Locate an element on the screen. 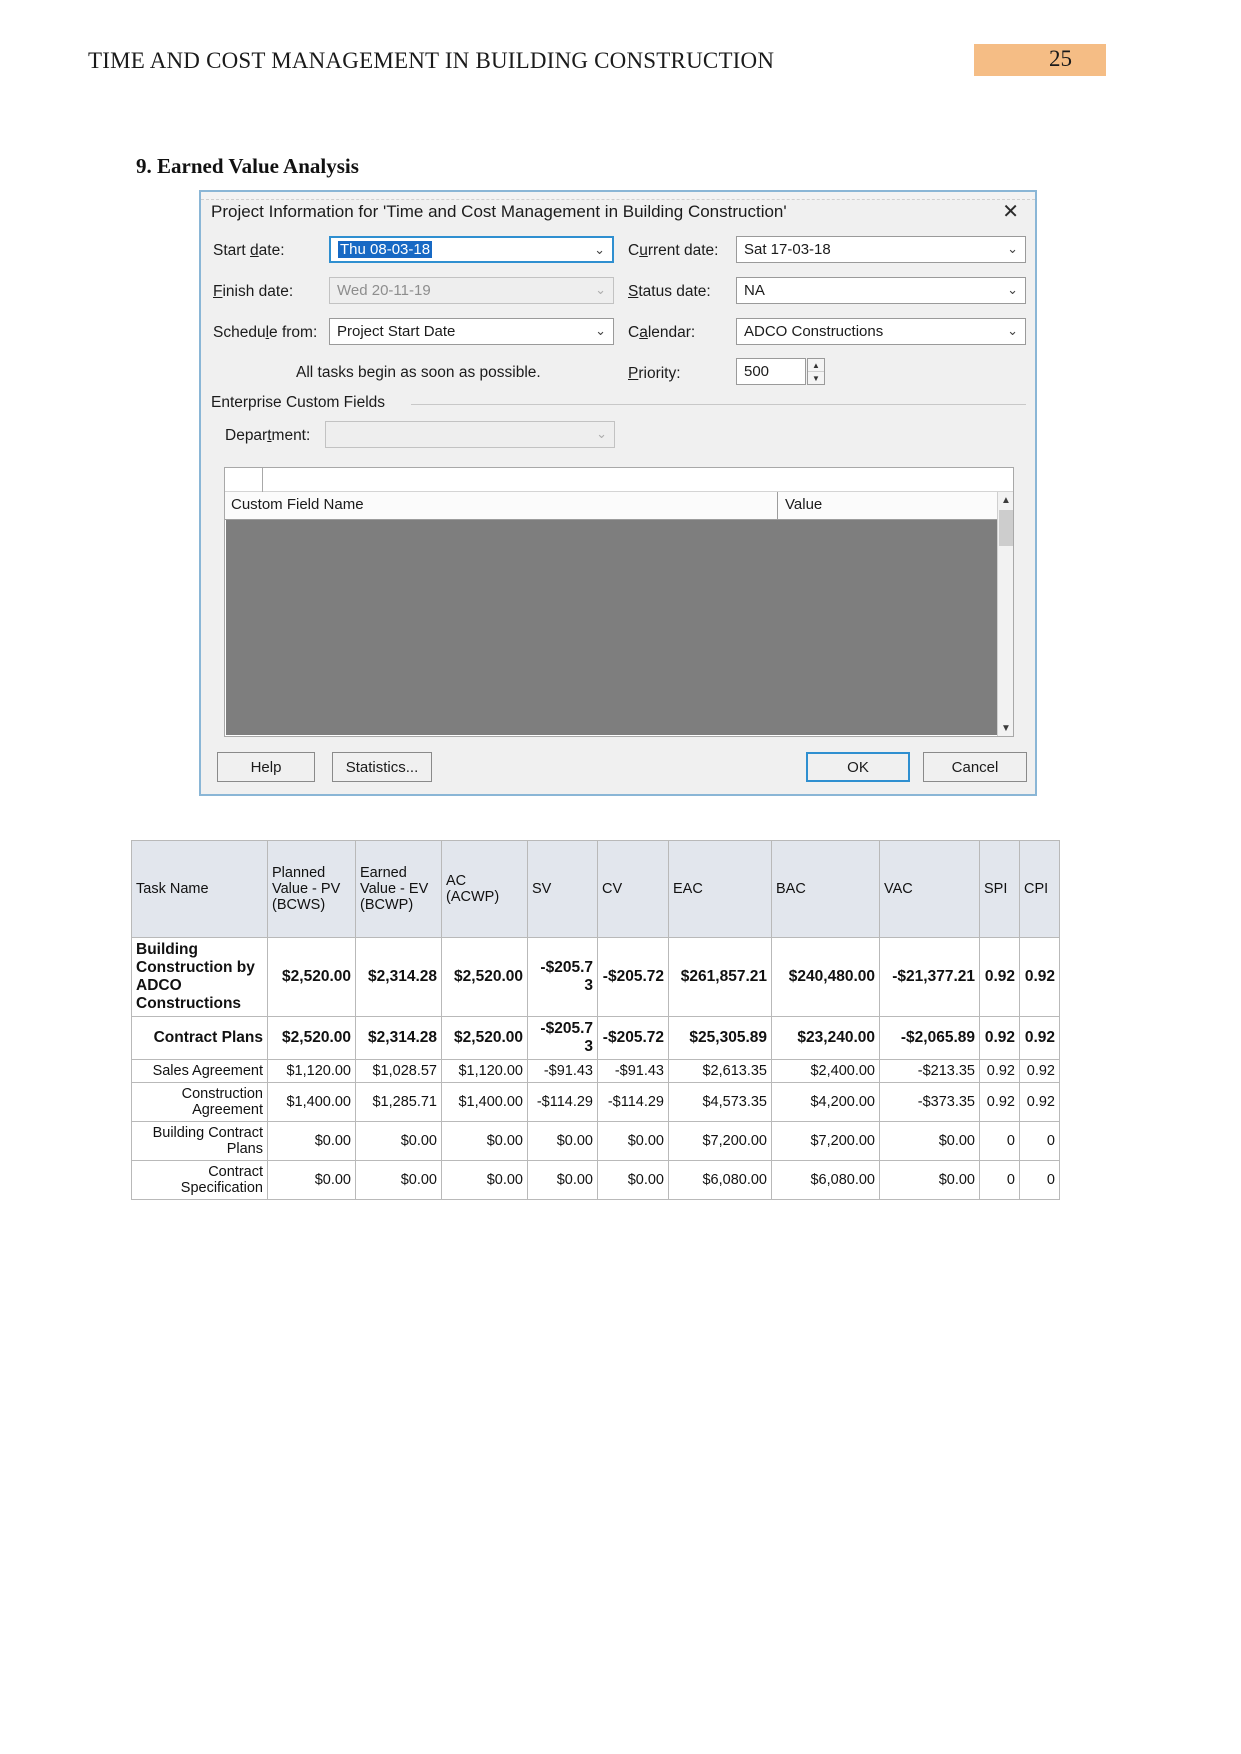 Image resolution: width=1241 pixels, height=1754 pixels. help-button: Help is located at coordinates (266, 767).